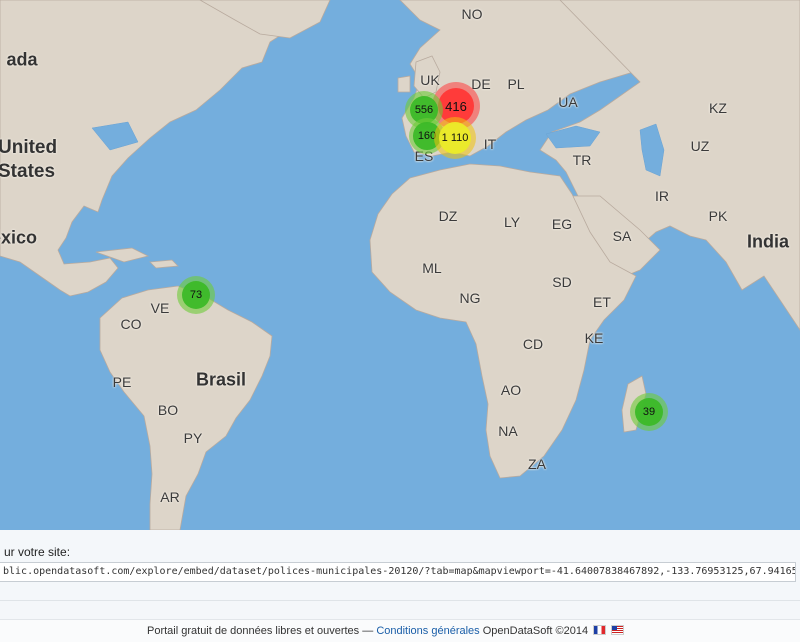 The height and width of the screenshot is (642, 800). I want to click on fr-flag-icon, so click(600, 630).